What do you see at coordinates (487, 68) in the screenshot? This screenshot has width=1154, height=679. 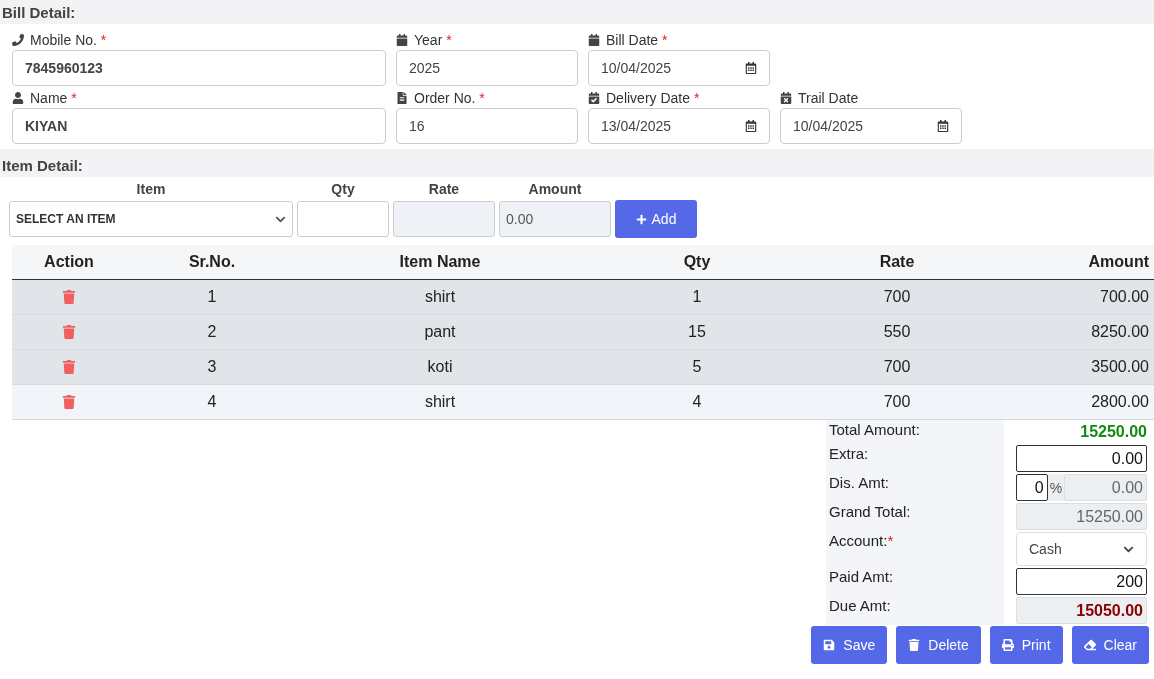 I see `input-field: 2025` at bounding box center [487, 68].